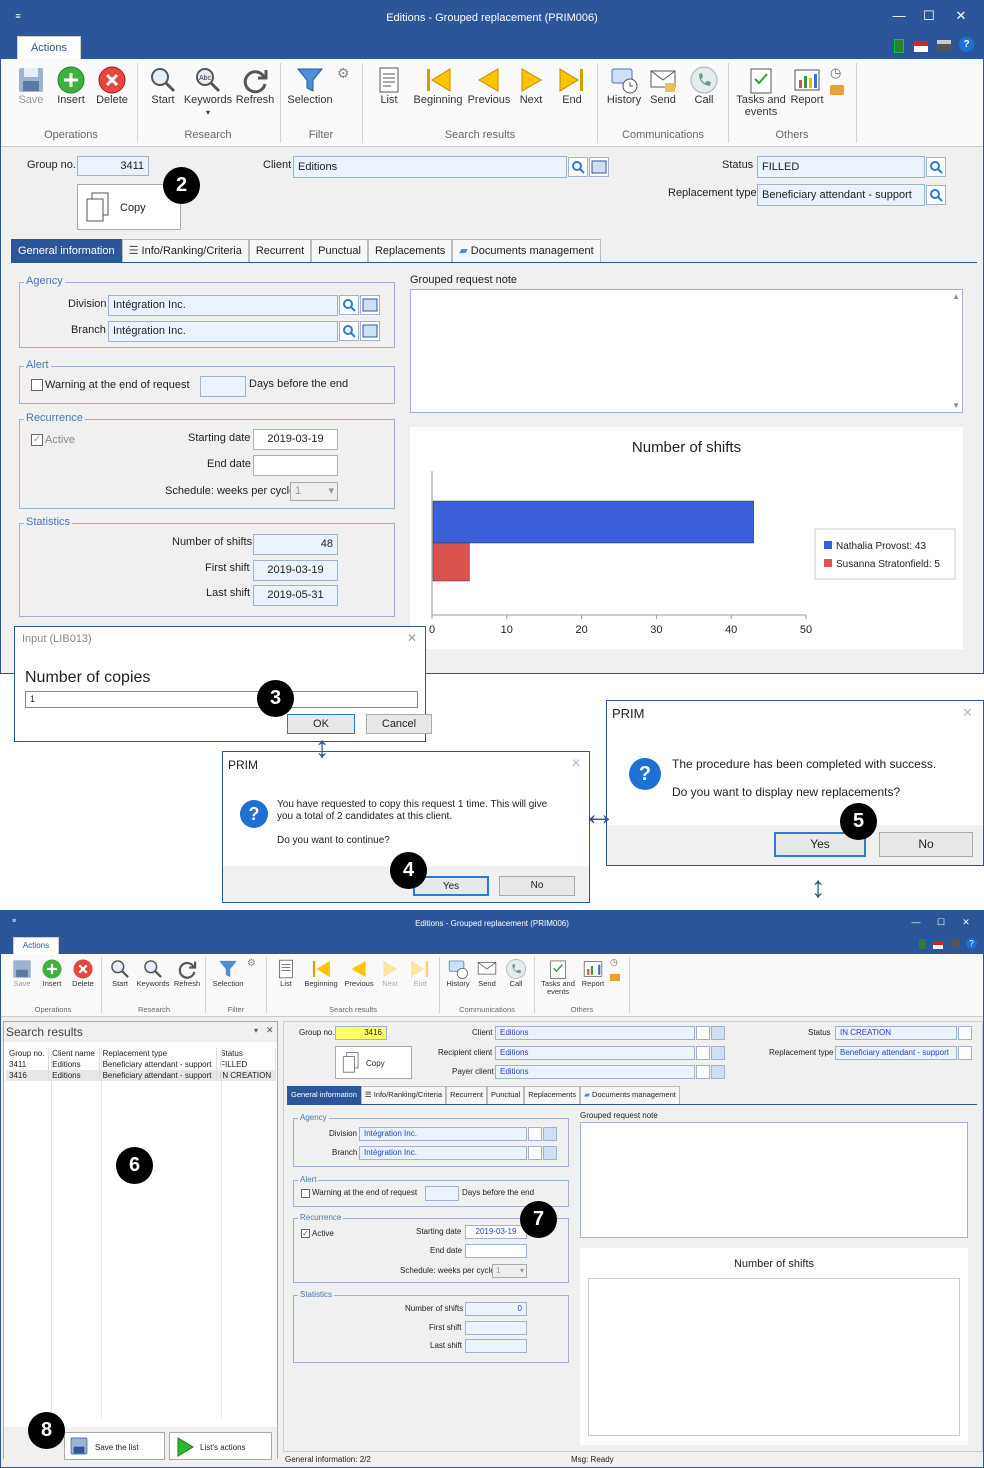 The image size is (984, 1468). Describe the element at coordinates (967, 713) in the screenshot. I see `success-close-icon: ✕` at that location.